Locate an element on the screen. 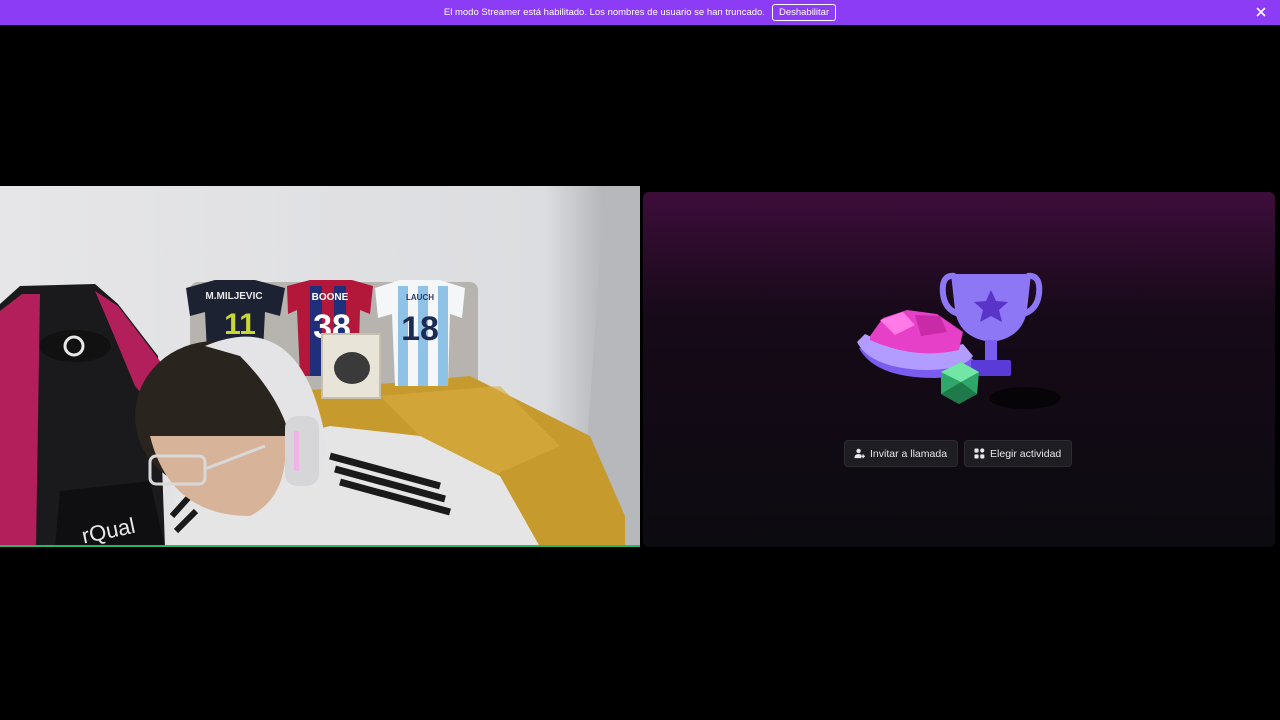 The height and width of the screenshot is (720, 1280). jersey-1-name: M.MILJEVIC is located at coordinates (233, 296).